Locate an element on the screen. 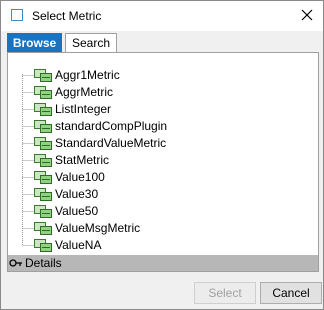 Image resolution: width=324 pixels, height=310 pixels. tree-item-label: Value30 is located at coordinates (77, 194).